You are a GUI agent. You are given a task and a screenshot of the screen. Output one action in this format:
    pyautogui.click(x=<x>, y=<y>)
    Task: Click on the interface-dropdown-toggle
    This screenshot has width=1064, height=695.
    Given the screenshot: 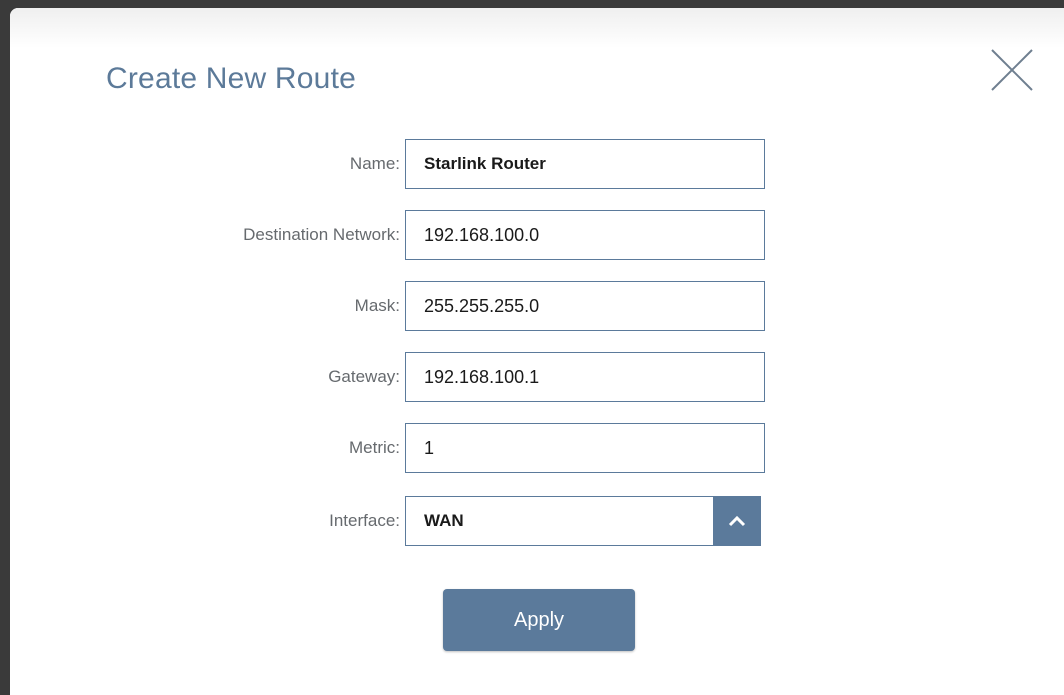 What is the action you would take?
    pyautogui.click(x=737, y=521)
    